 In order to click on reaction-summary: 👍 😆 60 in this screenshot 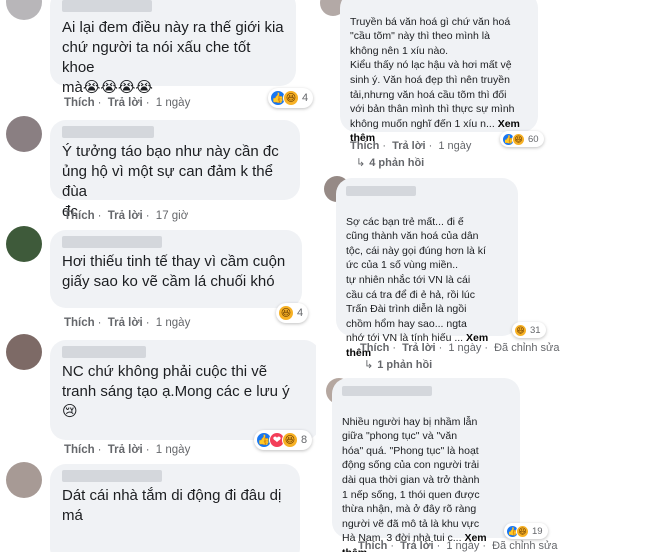, I will do `click(522, 139)`.